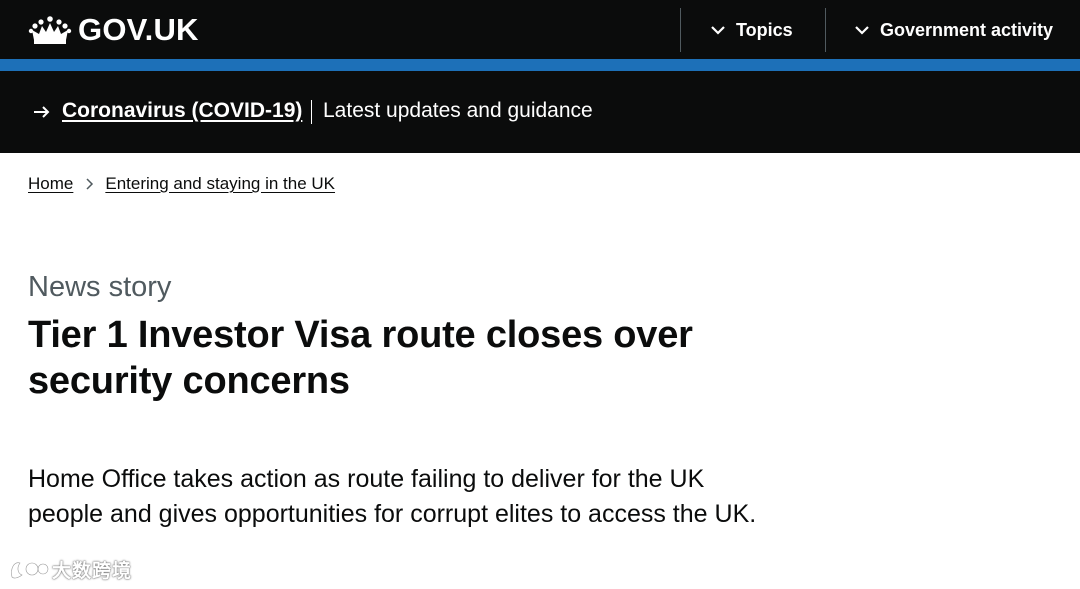 This screenshot has height=589, width=1080. What do you see at coordinates (967, 29) in the screenshot?
I see `nav-government-activity-label: Government activity` at bounding box center [967, 29].